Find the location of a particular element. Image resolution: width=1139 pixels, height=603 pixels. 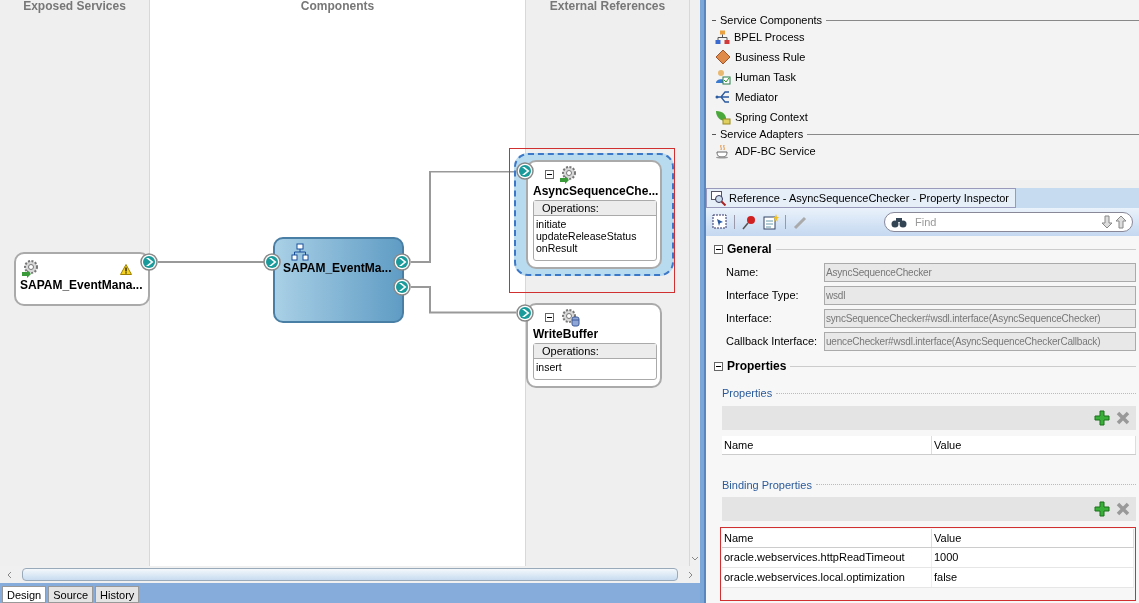

pin-icon is located at coordinates (749, 222).